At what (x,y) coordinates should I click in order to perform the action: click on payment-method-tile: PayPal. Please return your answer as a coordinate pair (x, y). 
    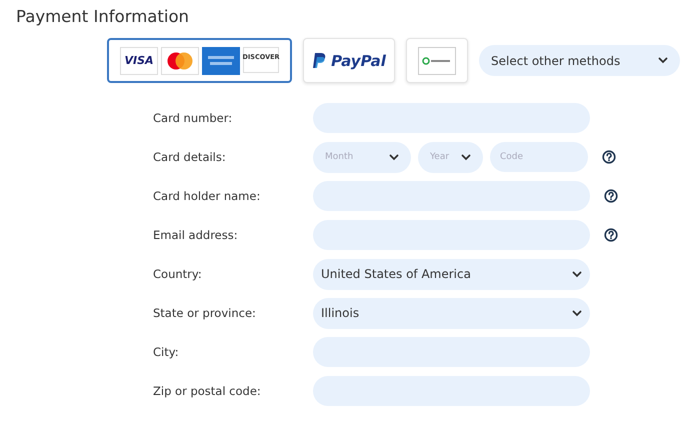
    Looking at the image, I should click on (349, 60).